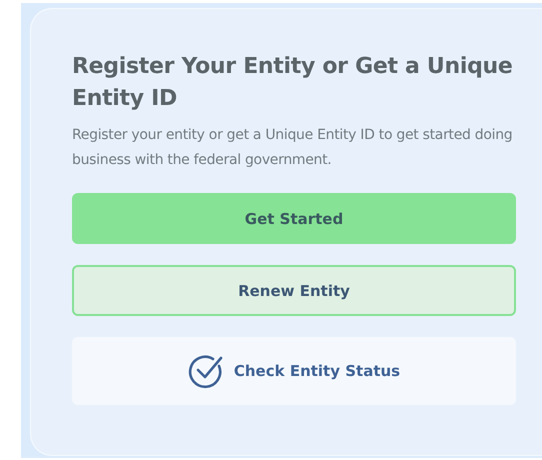  What do you see at coordinates (293, 83) in the screenshot?
I see `card-title: Register Your Entity or Get a Unique Entity ID` at bounding box center [293, 83].